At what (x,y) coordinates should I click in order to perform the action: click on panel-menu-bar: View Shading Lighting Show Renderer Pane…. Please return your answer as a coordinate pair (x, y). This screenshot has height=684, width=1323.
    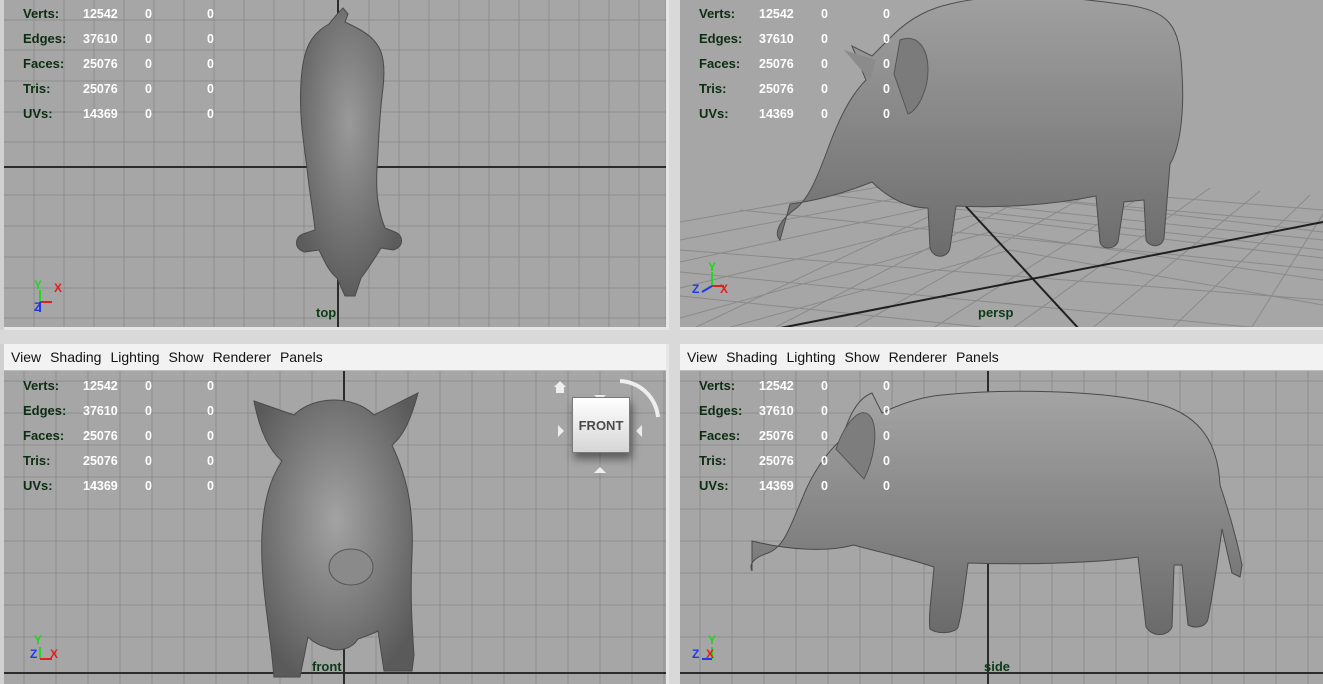
    Looking at the image, I should click on (1001, 357).